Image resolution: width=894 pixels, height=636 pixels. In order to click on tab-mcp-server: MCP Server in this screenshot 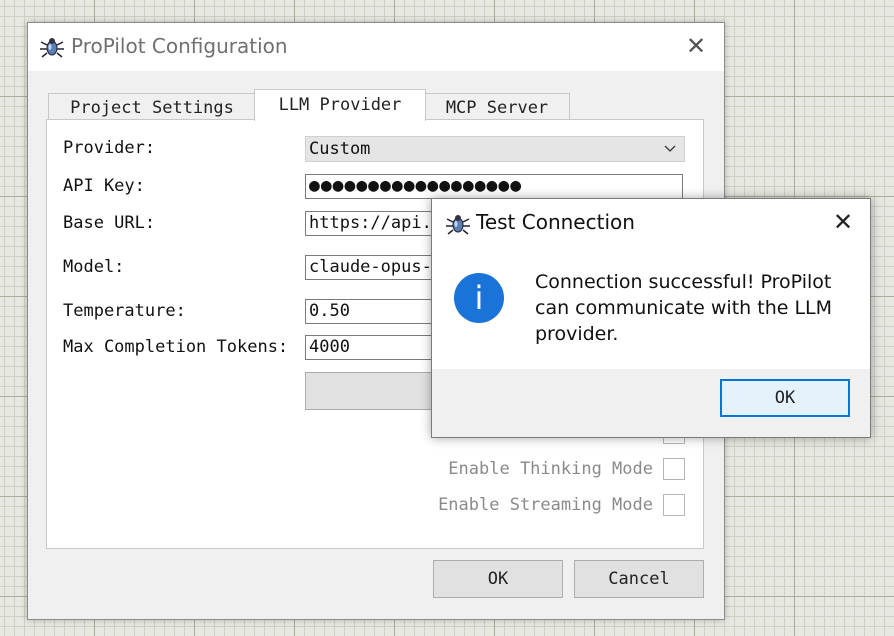, I will do `click(497, 106)`.